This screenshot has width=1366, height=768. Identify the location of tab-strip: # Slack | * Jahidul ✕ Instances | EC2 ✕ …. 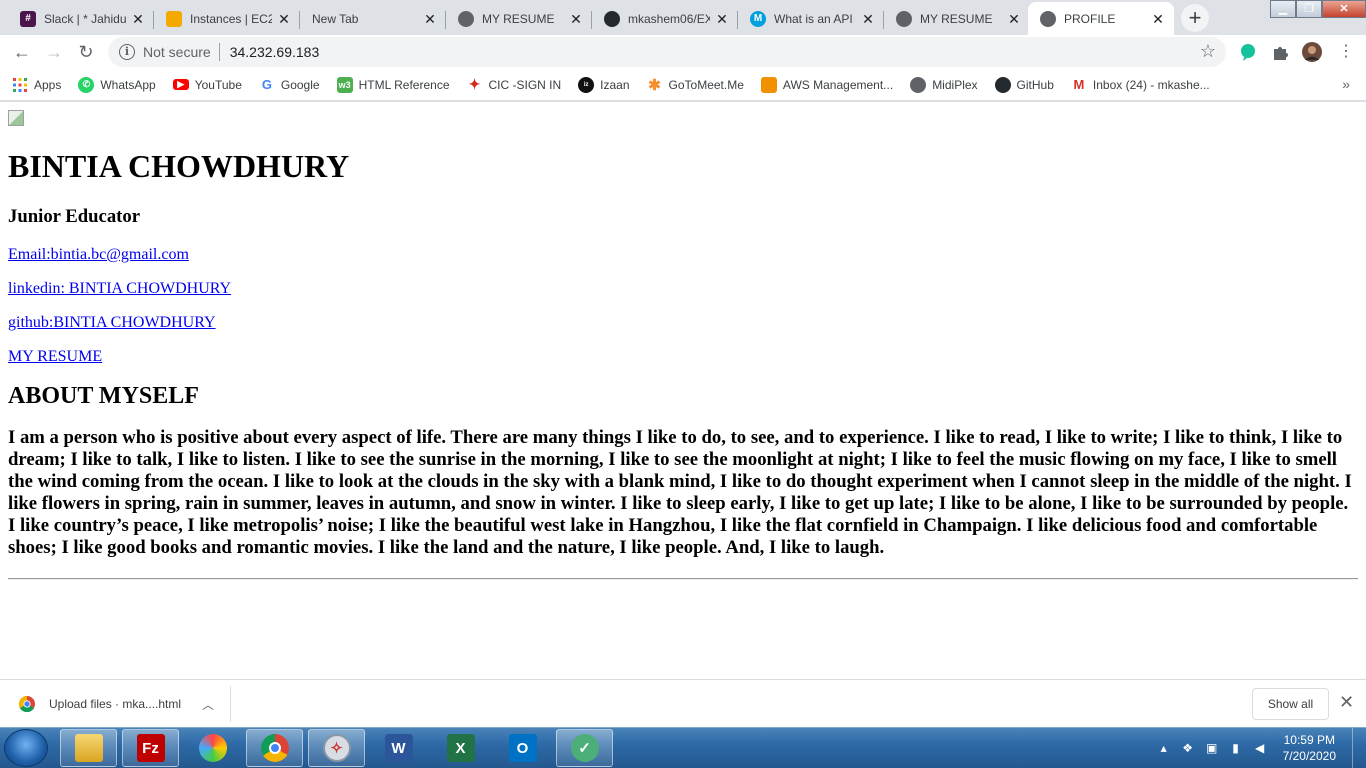
(683, 17).